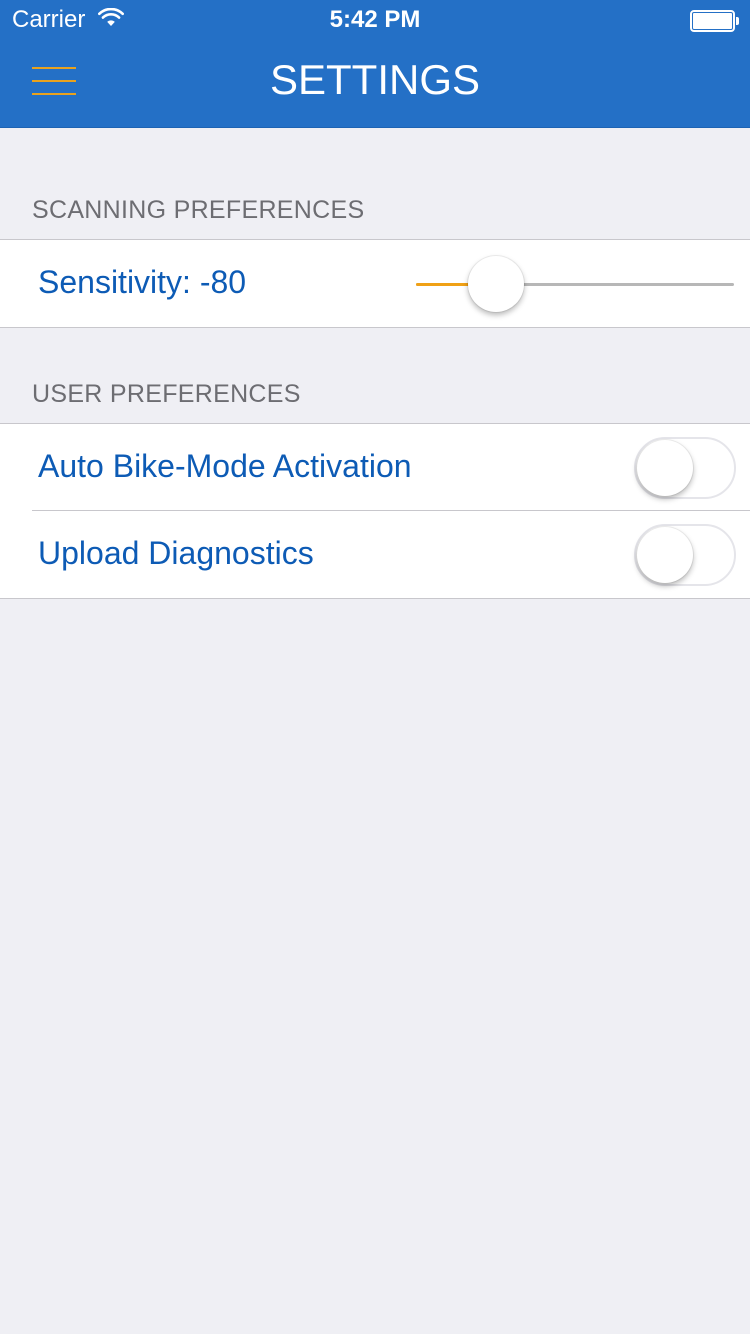 The height and width of the screenshot is (1334, 750). I want to click on auto-bike-mode-label: Auto Bike-Mode Activation, so click(225, 466).